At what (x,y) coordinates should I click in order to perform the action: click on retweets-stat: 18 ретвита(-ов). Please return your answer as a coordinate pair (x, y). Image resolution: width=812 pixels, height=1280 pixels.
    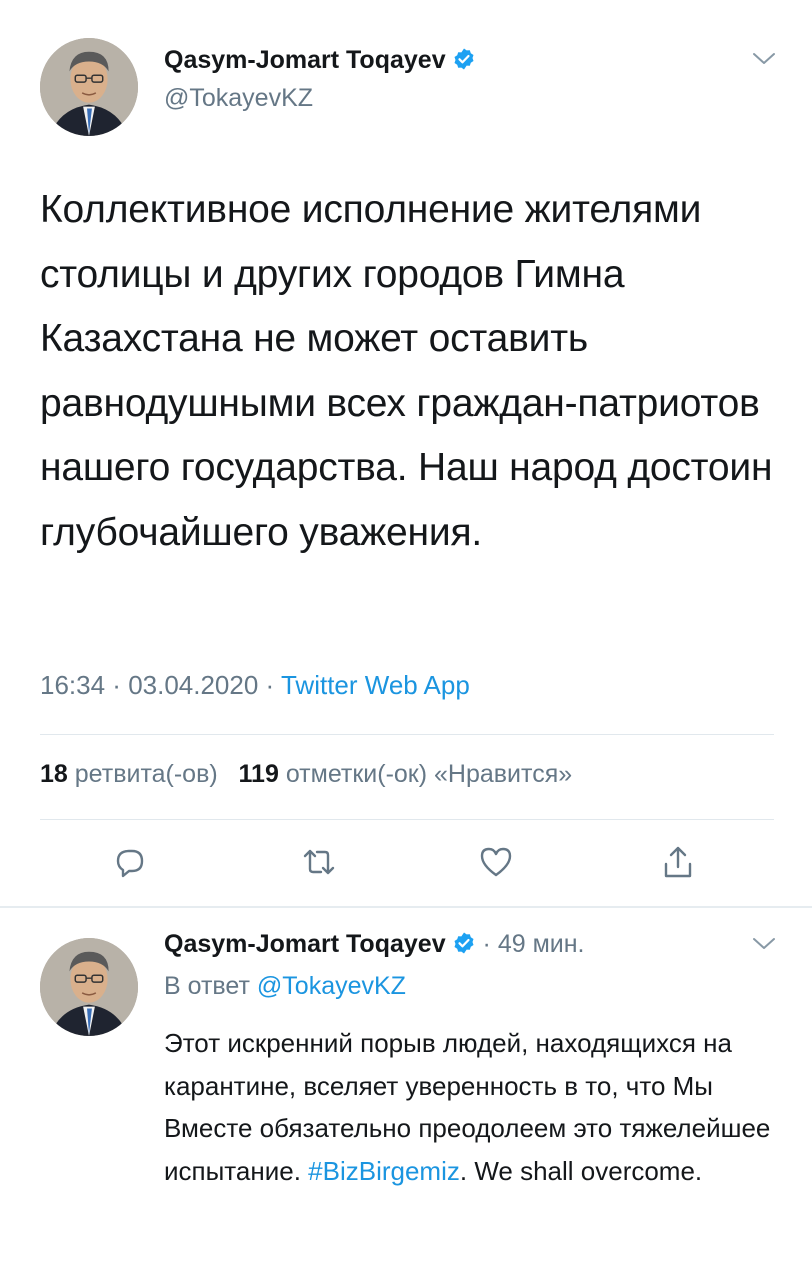
    Looking at the image, I should click on (129, 774).